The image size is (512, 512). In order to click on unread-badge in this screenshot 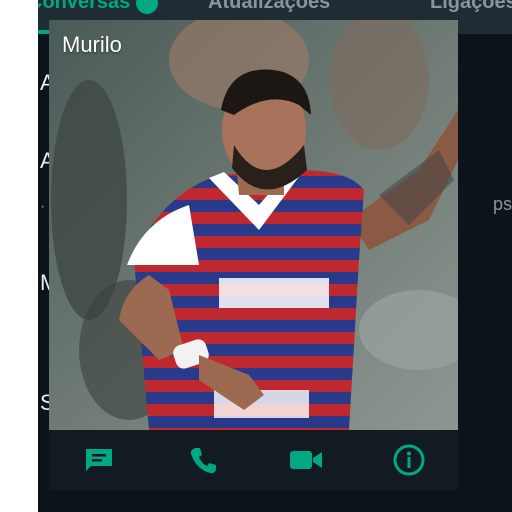, I will do `click(147, 7)`.